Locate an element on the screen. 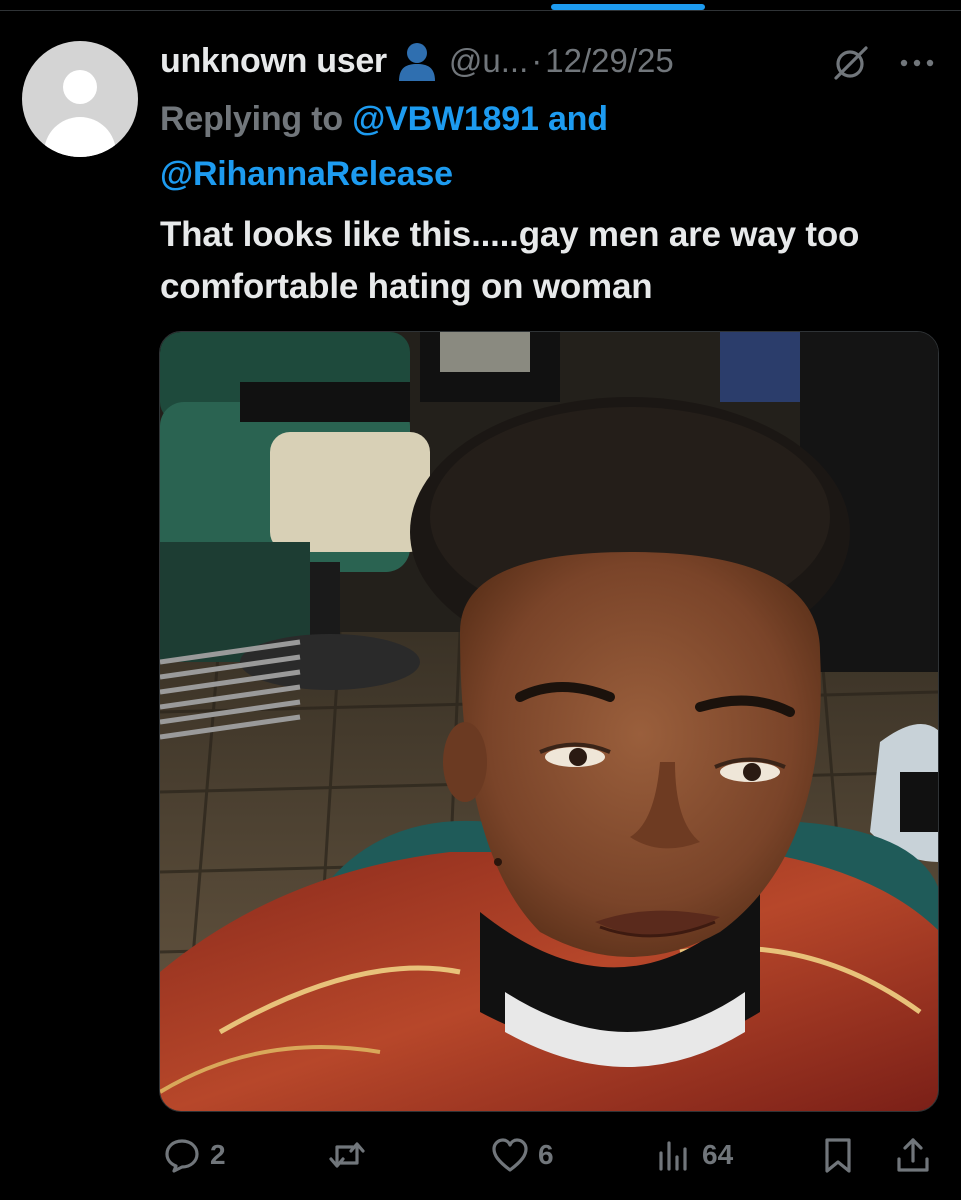 This screenshot has width=961, height=1200. replying-to-line: Replying to @VBW1891 and @RihannaRelease is located at coordinates (550, 147).